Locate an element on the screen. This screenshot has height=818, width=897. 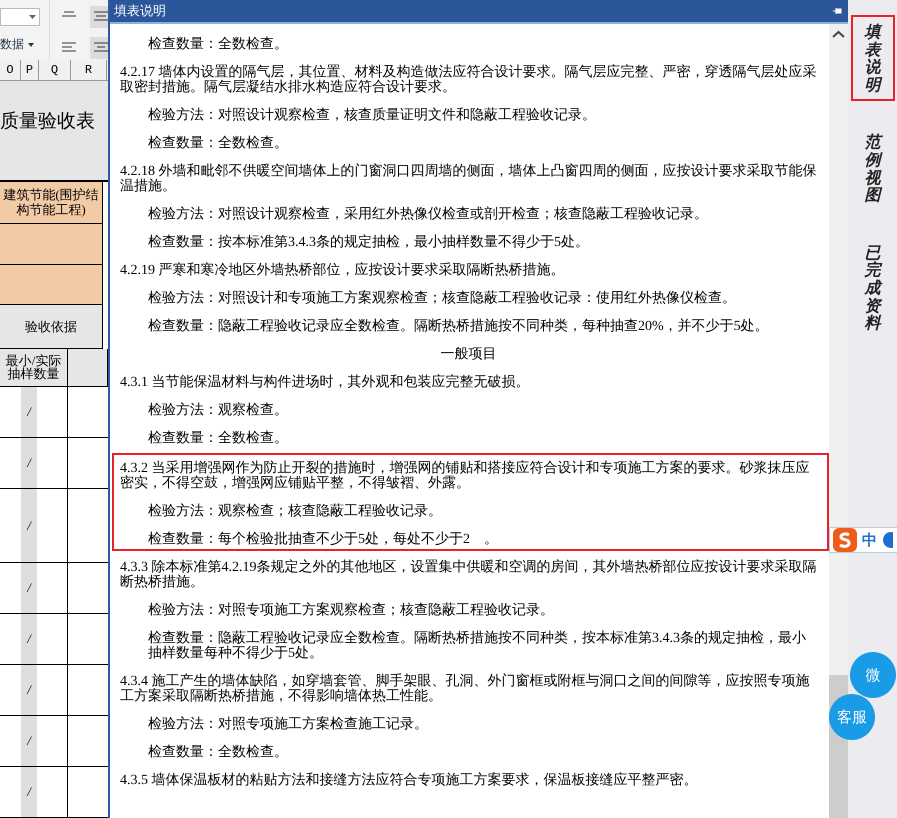
ime-logo-icon is located at coordinates (845, 540).